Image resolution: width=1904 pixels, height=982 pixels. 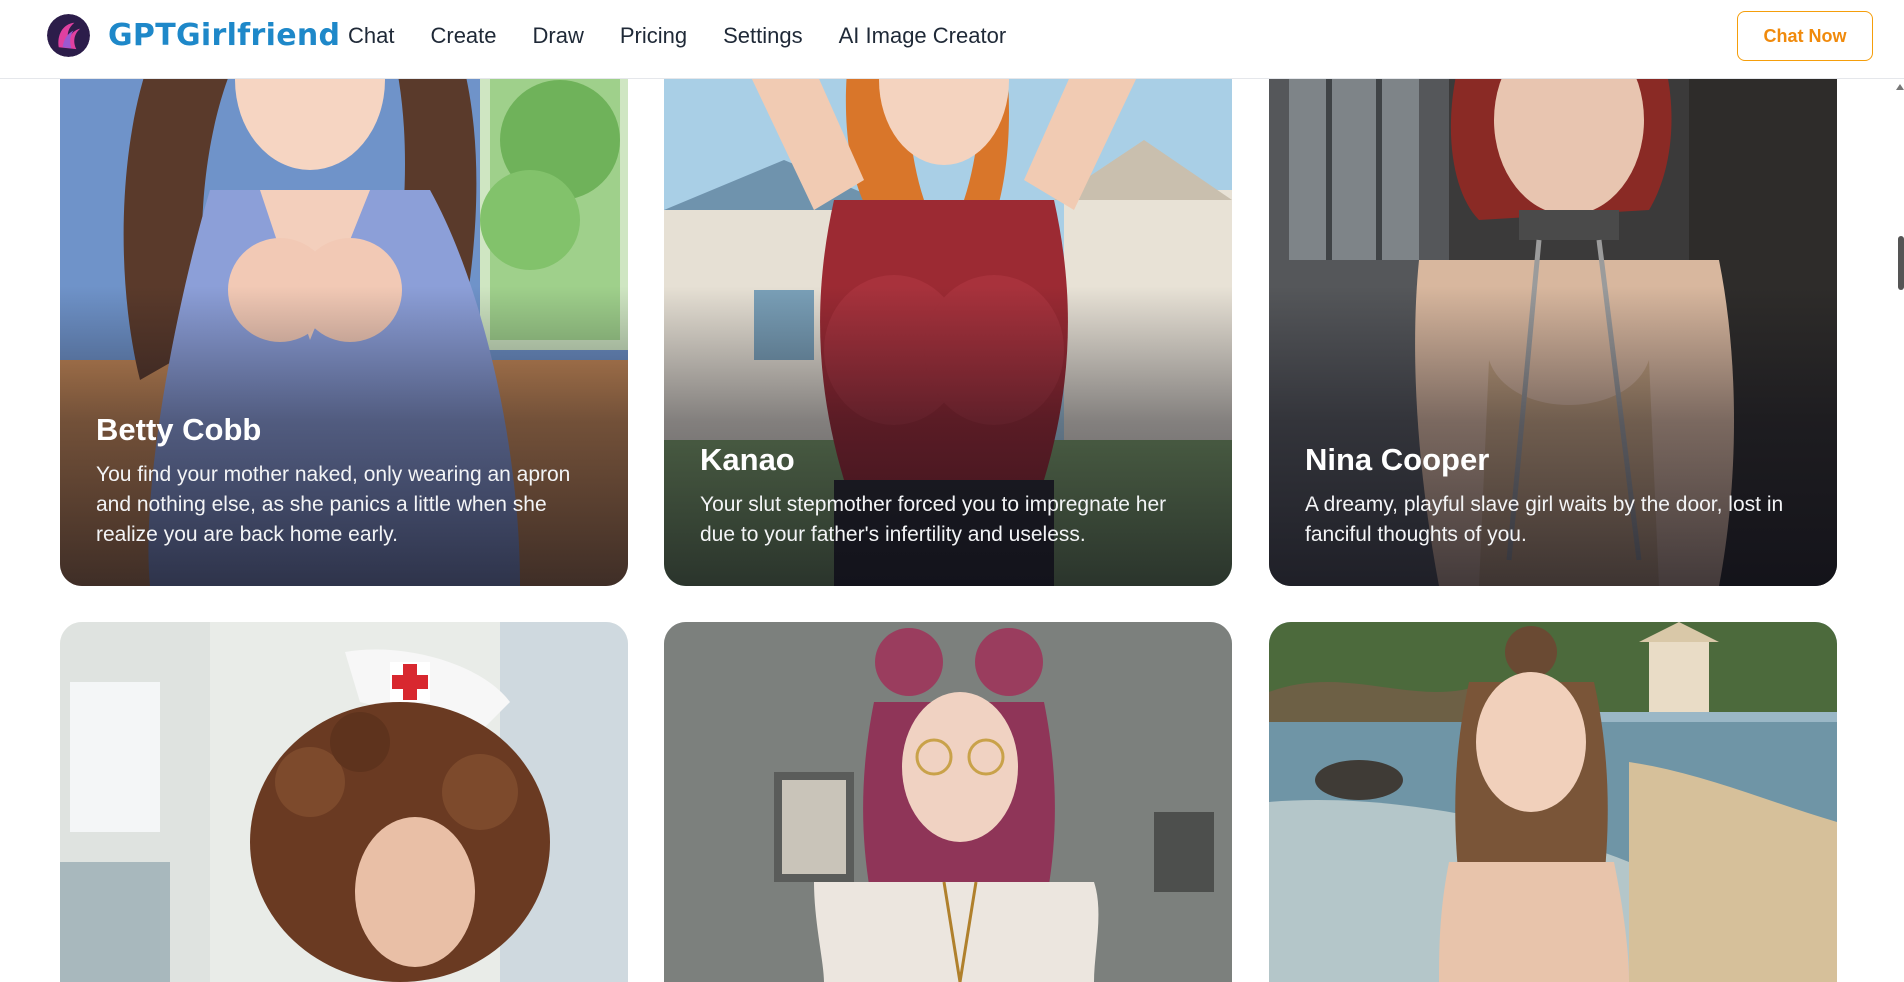 I want to click on chat-now-button: Chat Now, so click(x=1805, y=36).